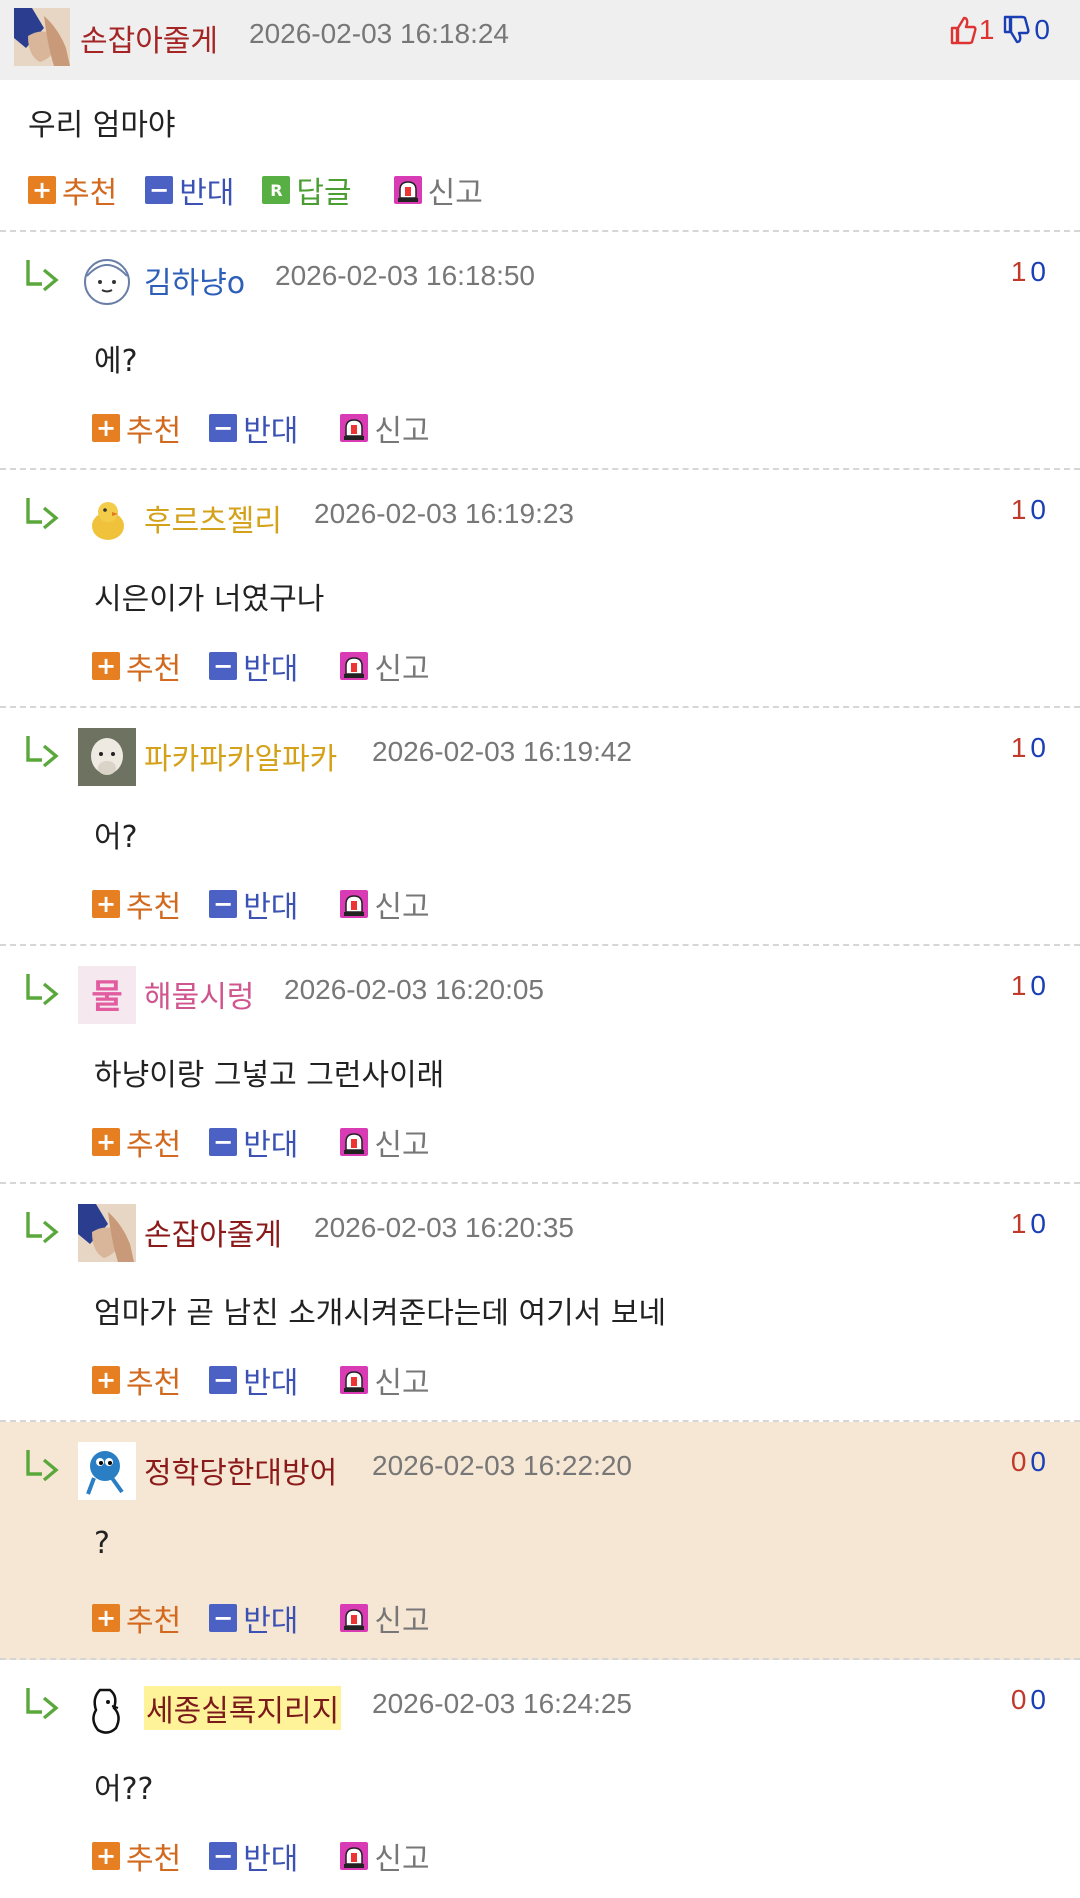 The width and height of the screenshot is (1080, 1898). I want to click on reply-date: 2026-02-03 16:20:35, so click(444, 1227).